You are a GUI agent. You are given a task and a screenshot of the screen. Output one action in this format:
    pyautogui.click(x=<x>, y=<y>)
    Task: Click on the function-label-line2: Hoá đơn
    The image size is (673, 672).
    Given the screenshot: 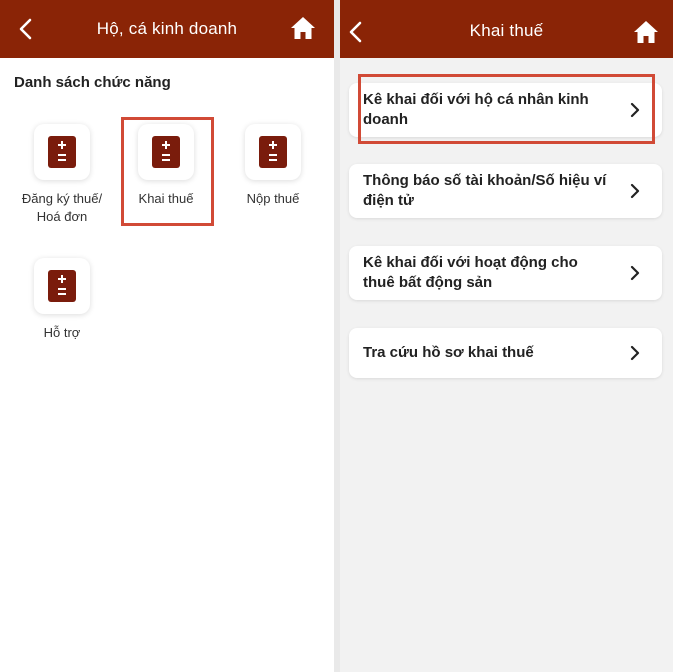 What is the action you would take?
    pyautogui.click(x=62, y=216)
    